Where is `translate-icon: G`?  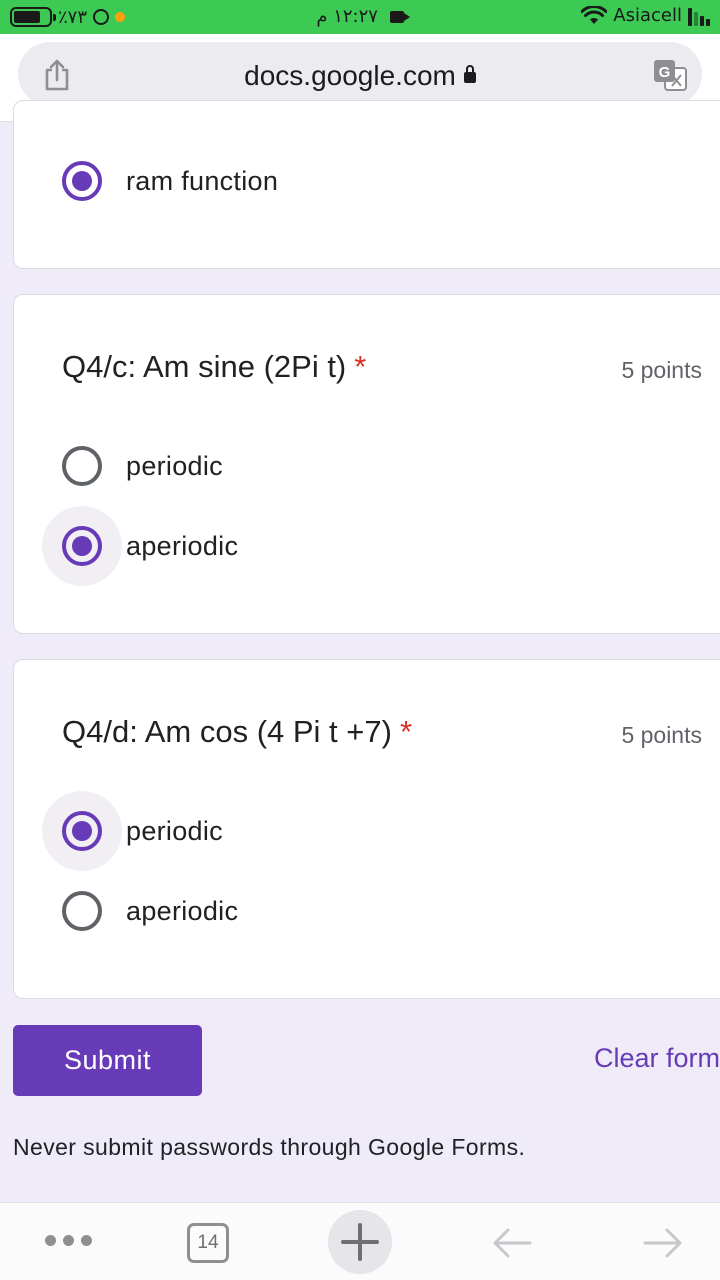 translate-icon: G is located at coordinates (670, 75).